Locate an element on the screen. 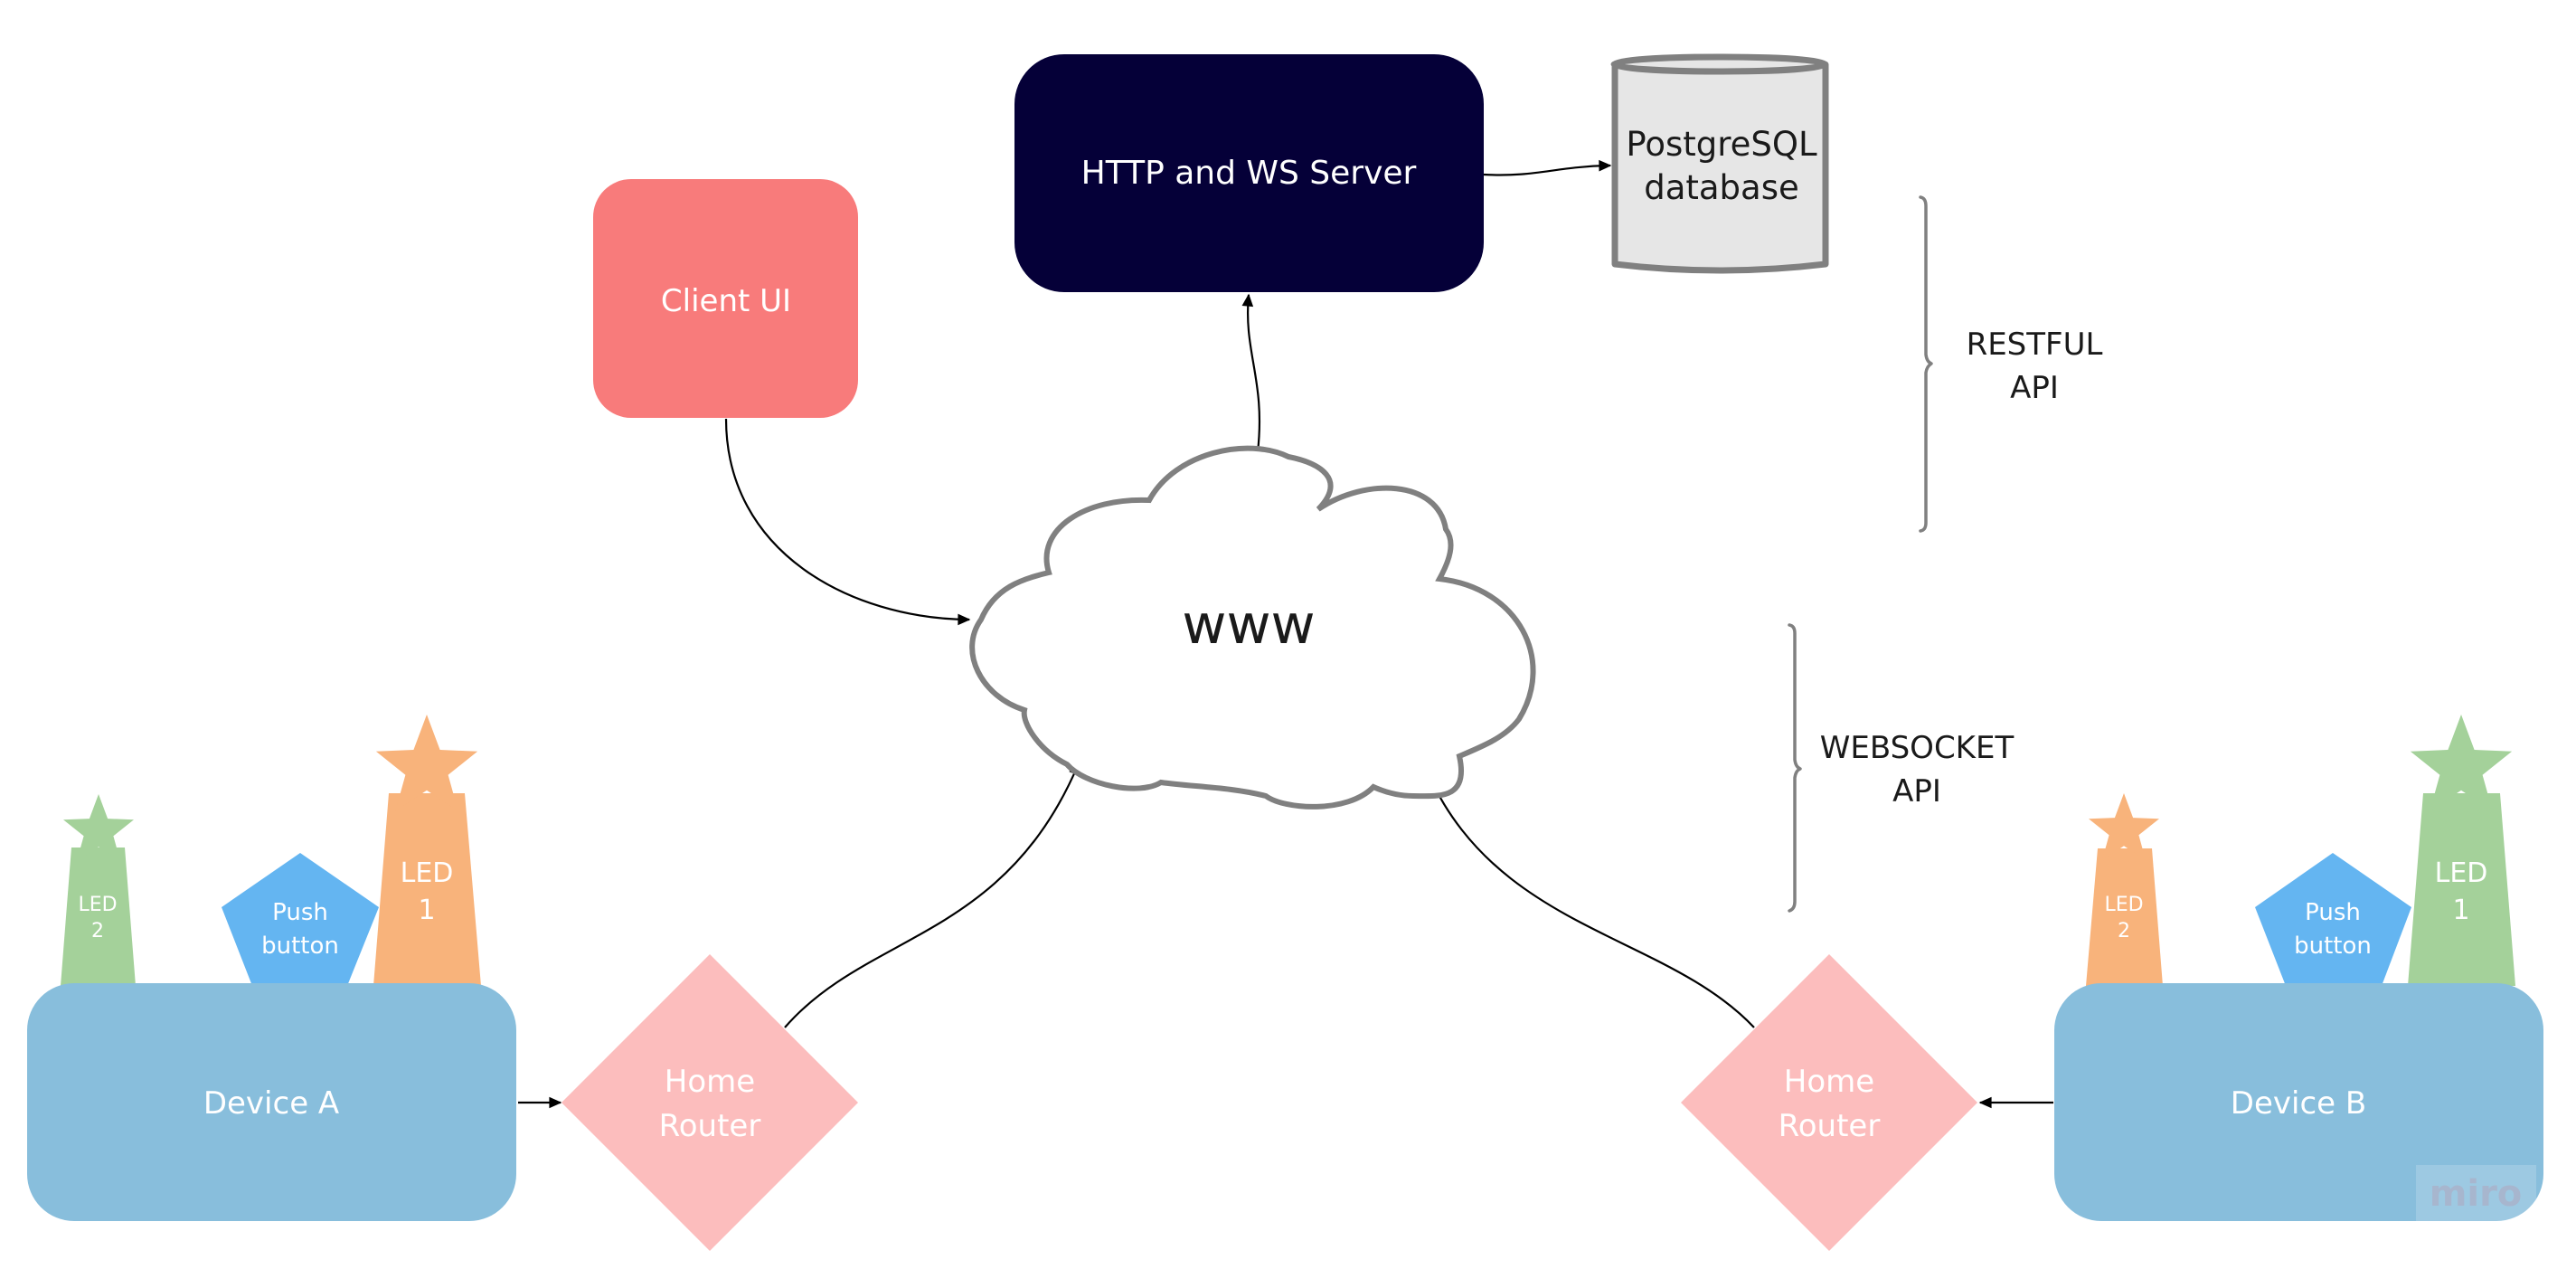  server-node: HTTP and WS Server is located at coordinates (1249, 173).